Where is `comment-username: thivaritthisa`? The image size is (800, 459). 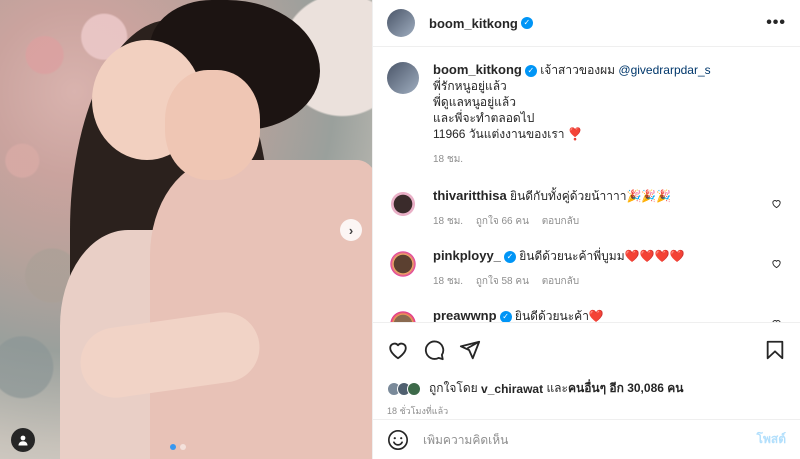
comment-username: thivaritthisa is located at coordinates (470, 195).